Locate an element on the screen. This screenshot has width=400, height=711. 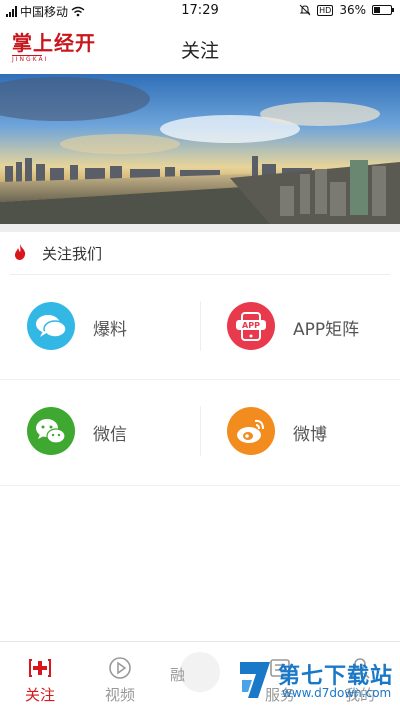
play-icon is located at coordinates (120, 668).